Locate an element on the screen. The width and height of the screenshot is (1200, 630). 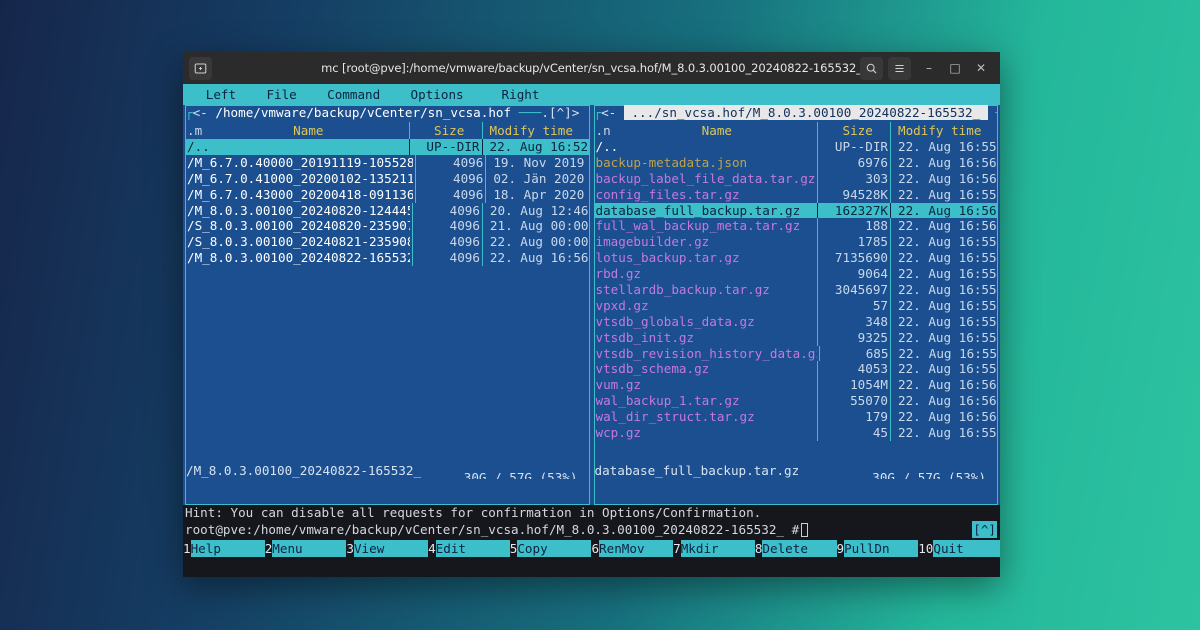
file-row: vpxd.gz 57 22. Aug 16:55 is located at coordinates (796, 305).